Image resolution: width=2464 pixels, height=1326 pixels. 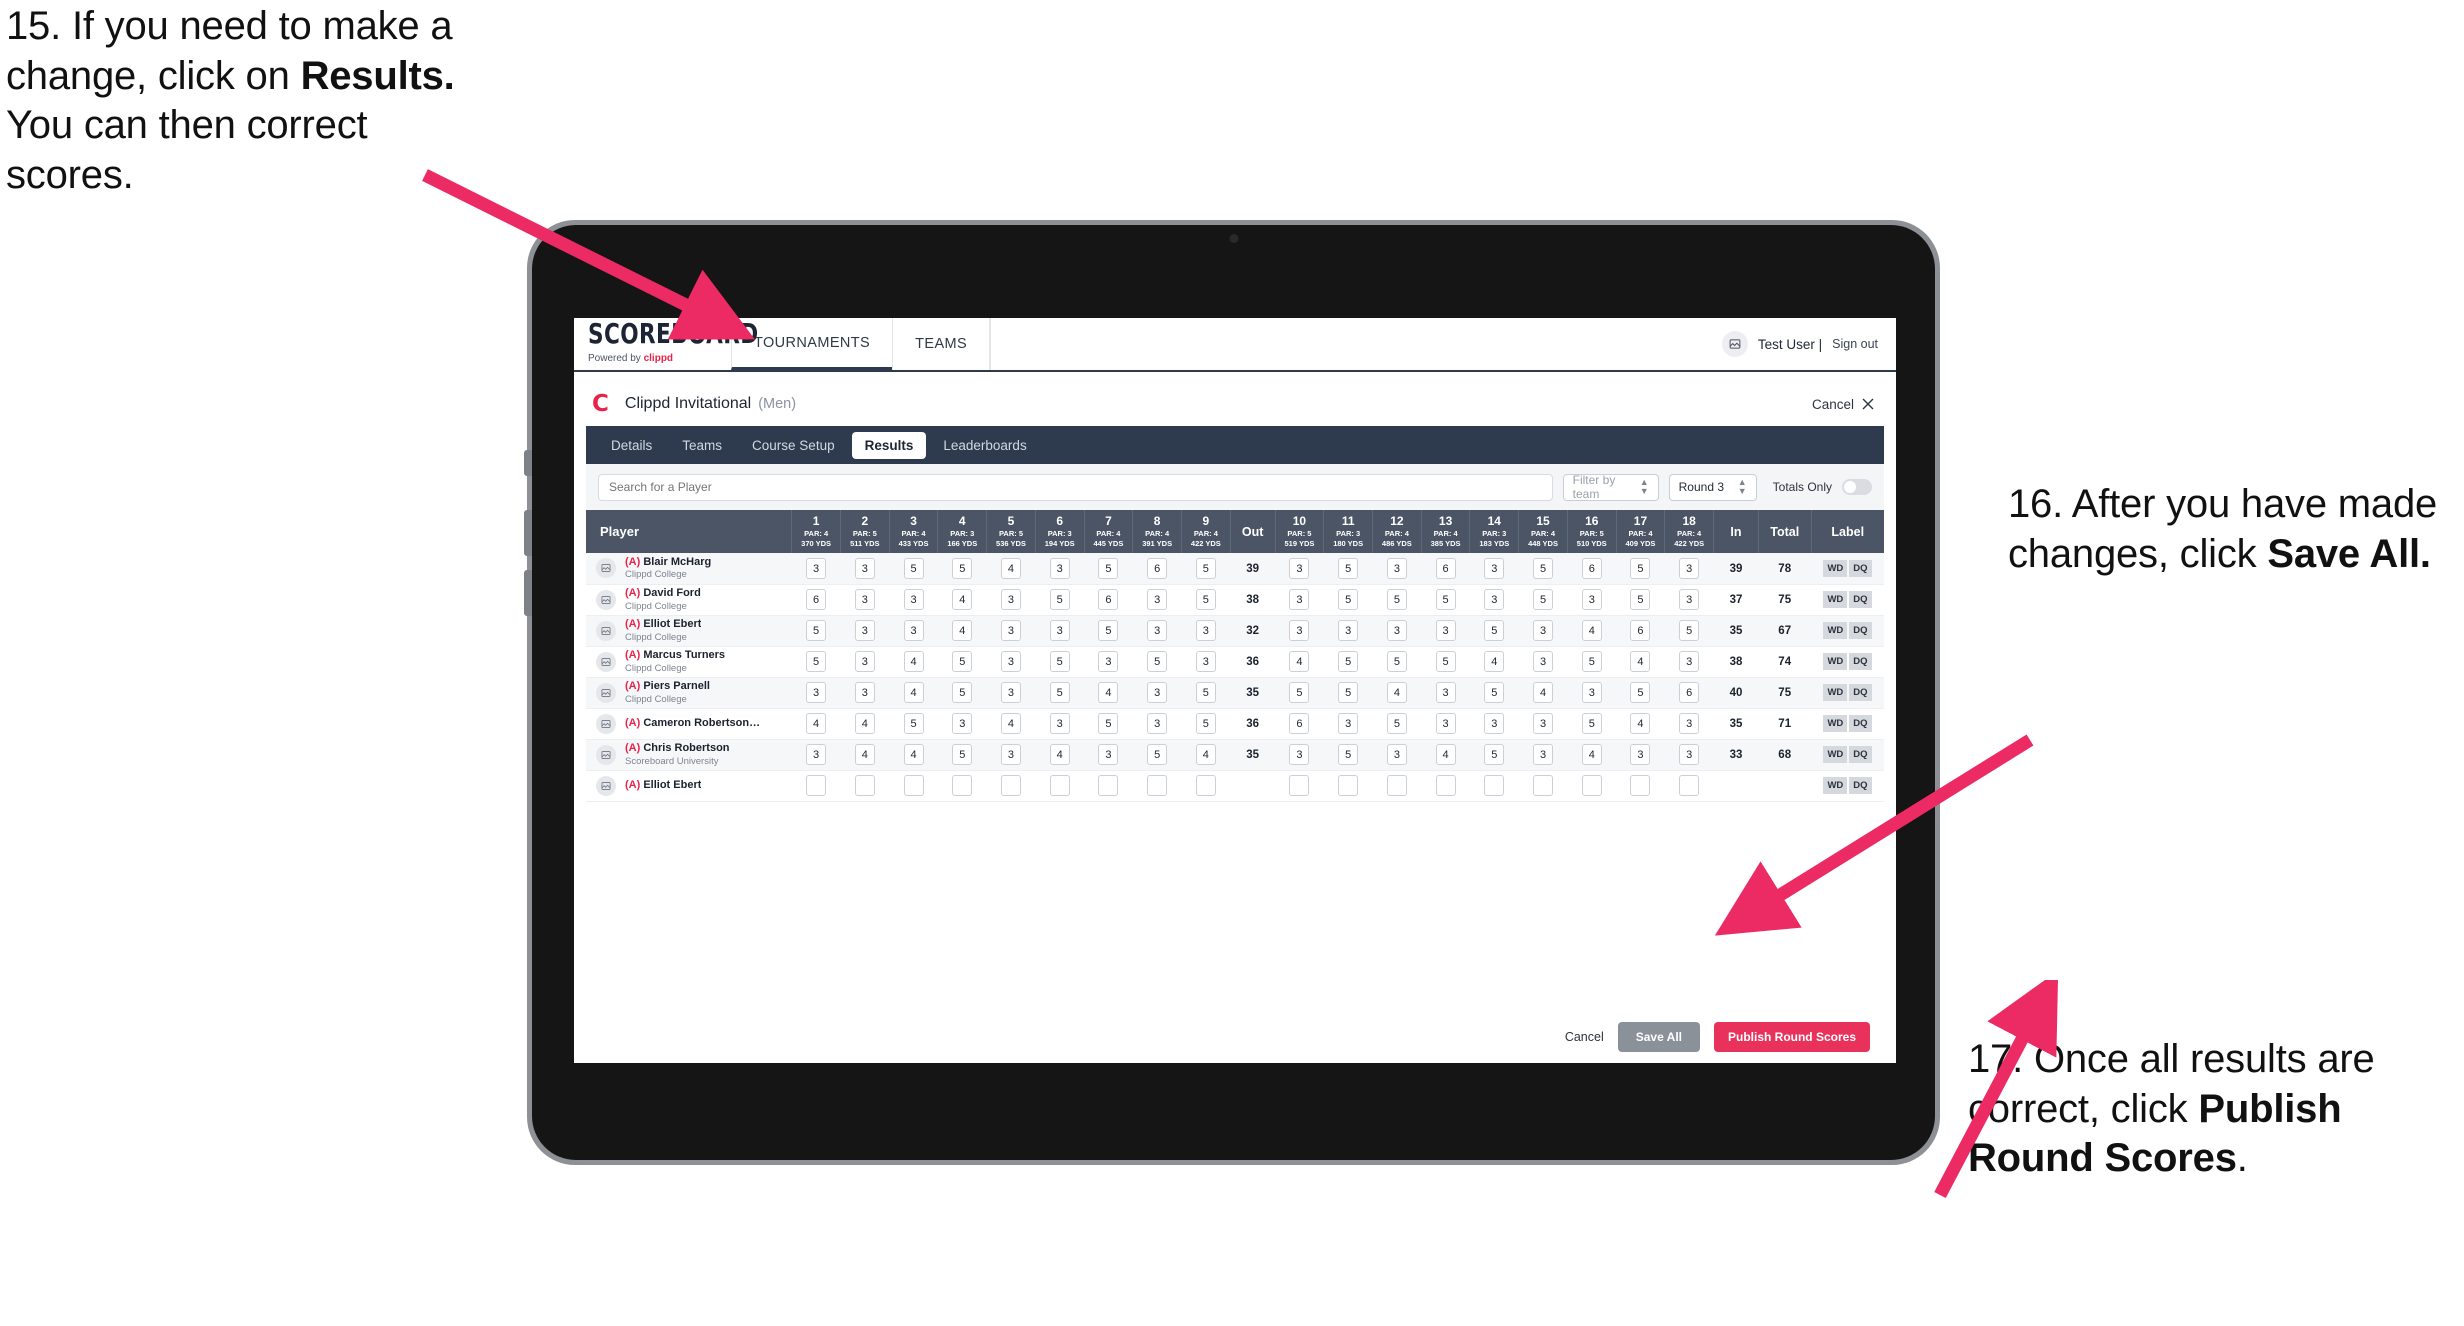 I want to click on score-cell-hole-12: 3, so click(x=1397, y=631).